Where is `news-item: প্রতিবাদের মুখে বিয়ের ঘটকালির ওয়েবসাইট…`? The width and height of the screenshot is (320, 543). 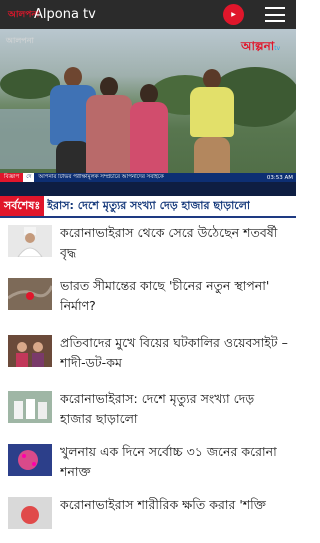 news-item: প্রতিবাদের মুখে বিয়ের ঘটকালির ওয়েবসাইট… is located at coordinates (148, 355).